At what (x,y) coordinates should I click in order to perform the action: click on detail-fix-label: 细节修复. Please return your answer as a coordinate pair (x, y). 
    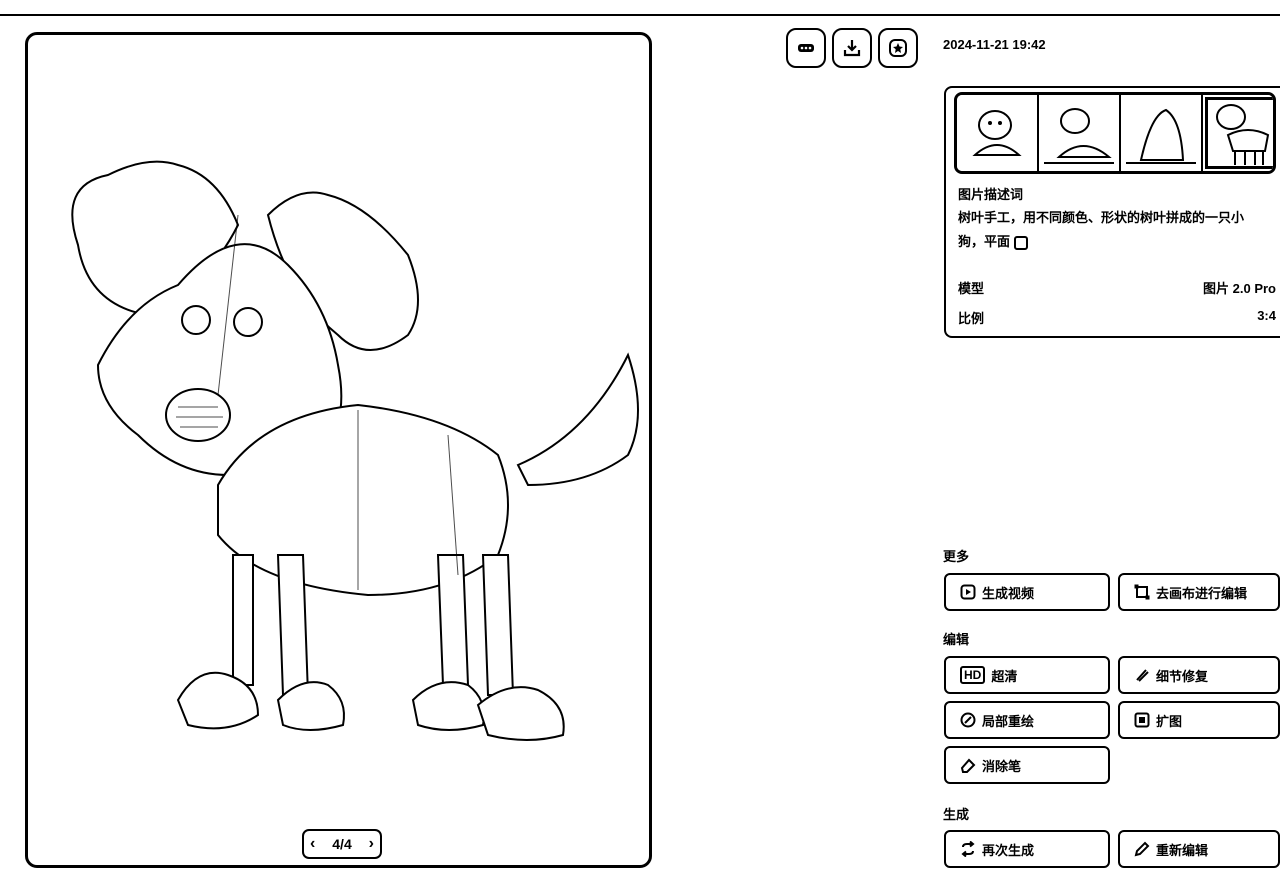
    Looking at the image, I should click on (1182, 676).